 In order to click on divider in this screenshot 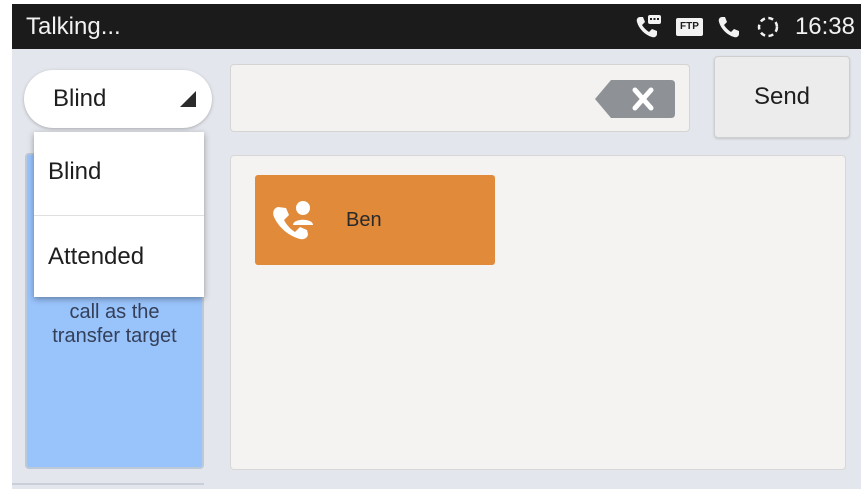, I will do `click(108, 486)`.